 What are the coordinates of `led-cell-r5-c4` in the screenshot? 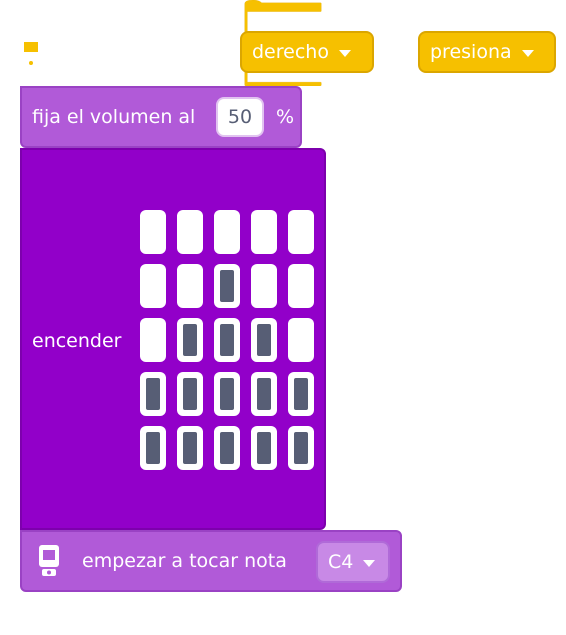 It's located at (264, 448).